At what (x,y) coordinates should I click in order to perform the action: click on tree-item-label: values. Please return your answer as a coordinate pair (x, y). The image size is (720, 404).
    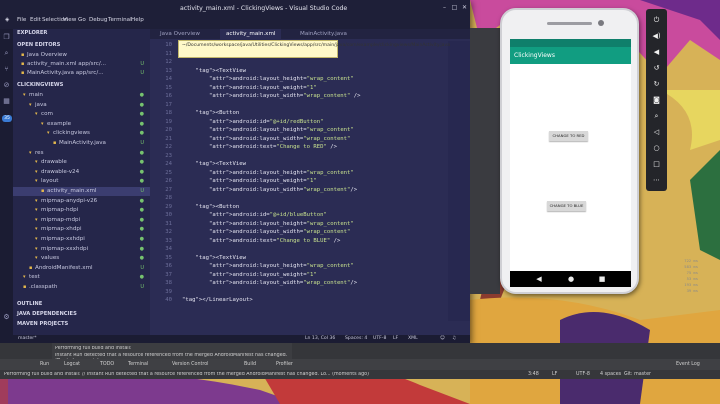
    Looking at the image, I should click on (50, 258).